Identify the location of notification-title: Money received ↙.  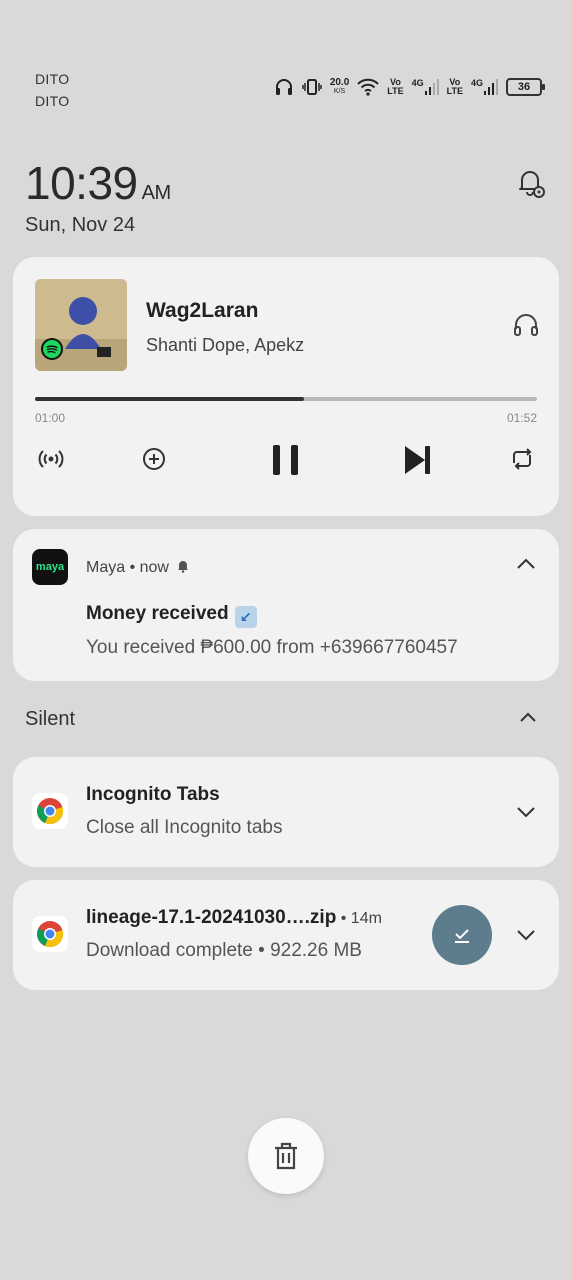
(171, 615).